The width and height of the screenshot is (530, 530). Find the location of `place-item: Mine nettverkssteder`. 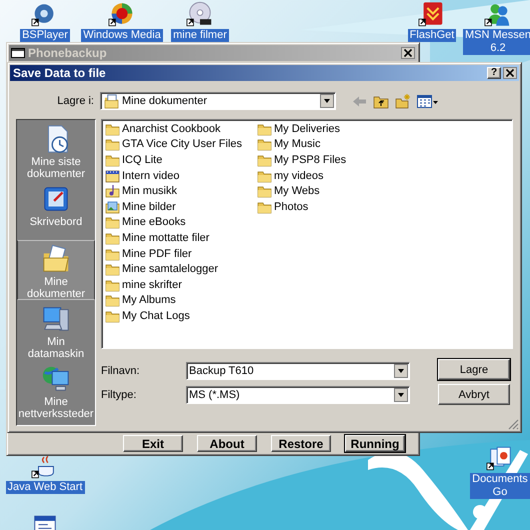

place-item: Mine nettverkssteder is located at coordinates (56, 390).